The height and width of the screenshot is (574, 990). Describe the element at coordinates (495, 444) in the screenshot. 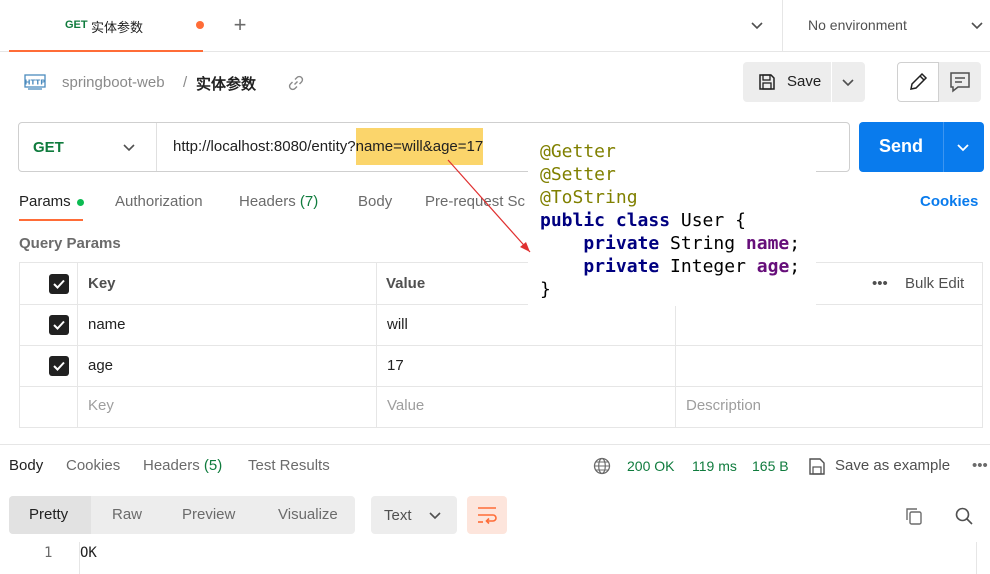

I see `divider` at that location.